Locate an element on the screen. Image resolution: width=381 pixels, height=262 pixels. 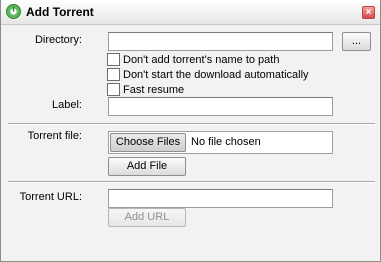
close-button: × is located at coordinates (368, 12).